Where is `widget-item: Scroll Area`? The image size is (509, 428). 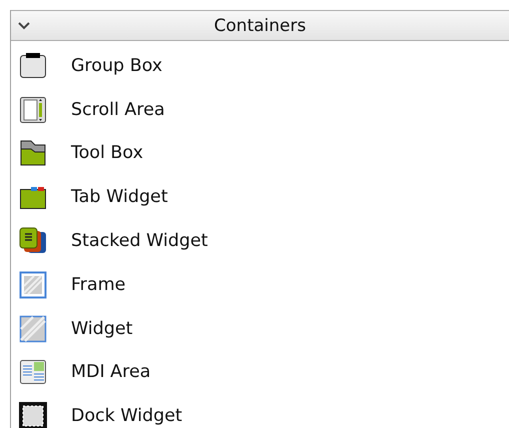 widget-item: Scroll Area is located at coordinates (118, 110).